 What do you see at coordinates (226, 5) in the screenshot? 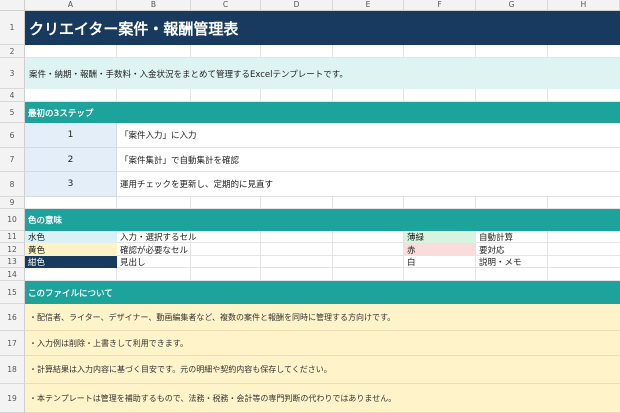
I see `column-header-c: C` at bounding box center [226, 5].